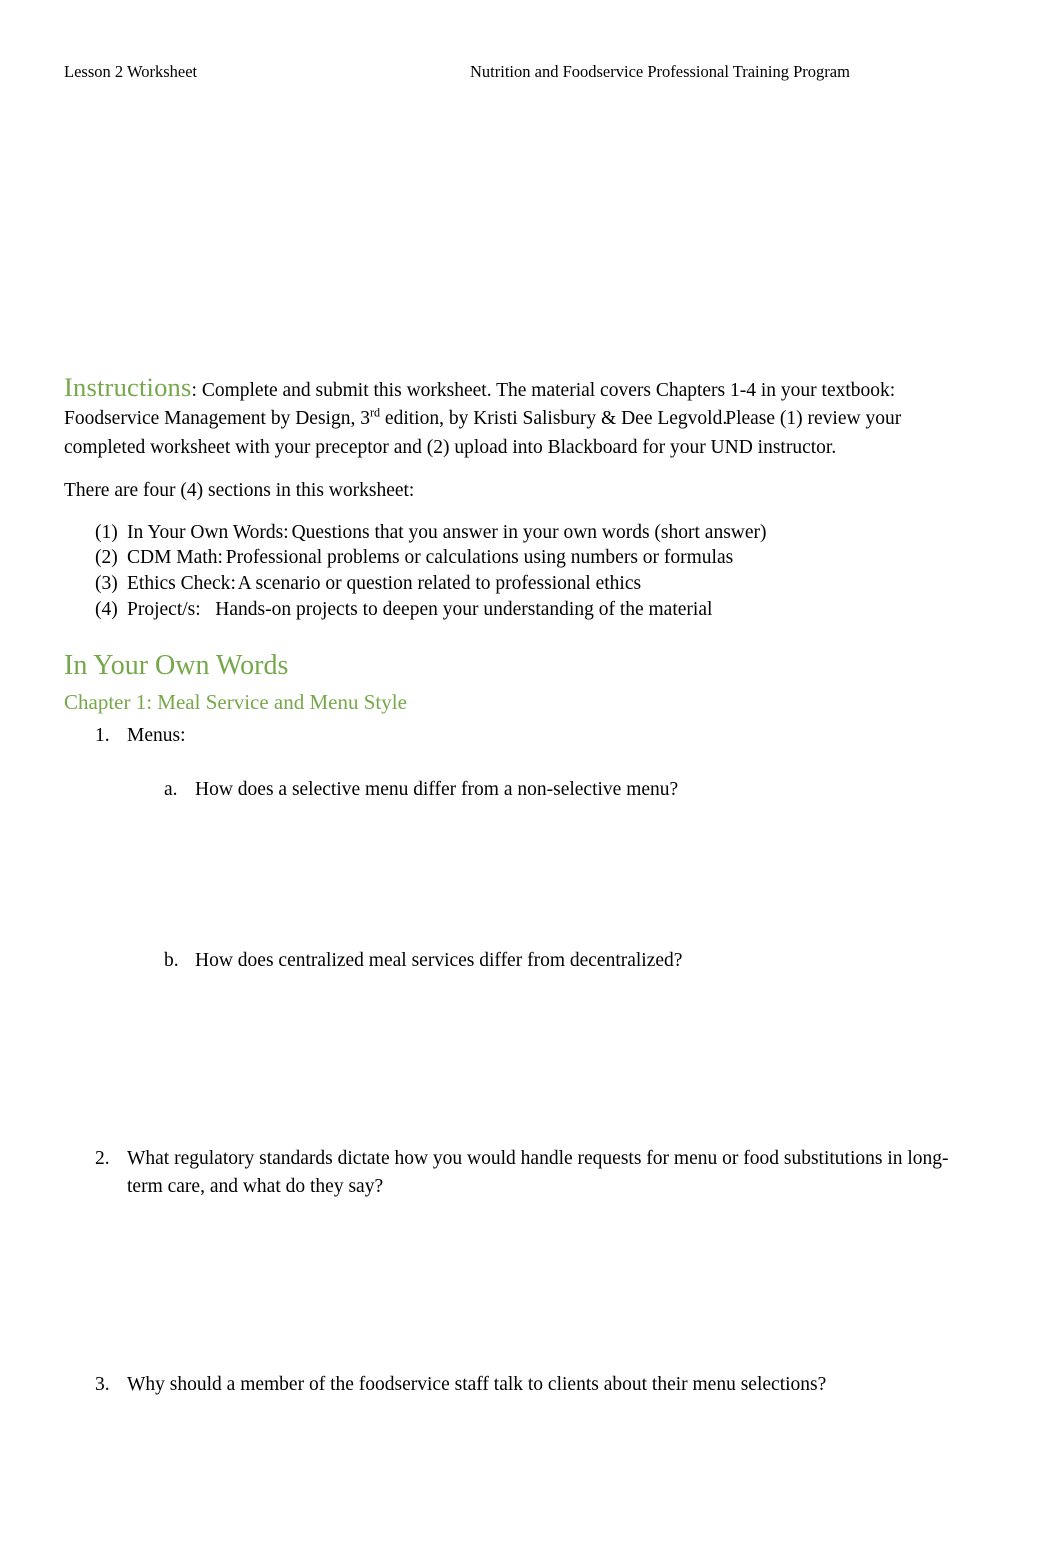 The height and width of the screenshot is (1561, 1062). I want to click on instructions-heading: Instructions, so click(128, 387).